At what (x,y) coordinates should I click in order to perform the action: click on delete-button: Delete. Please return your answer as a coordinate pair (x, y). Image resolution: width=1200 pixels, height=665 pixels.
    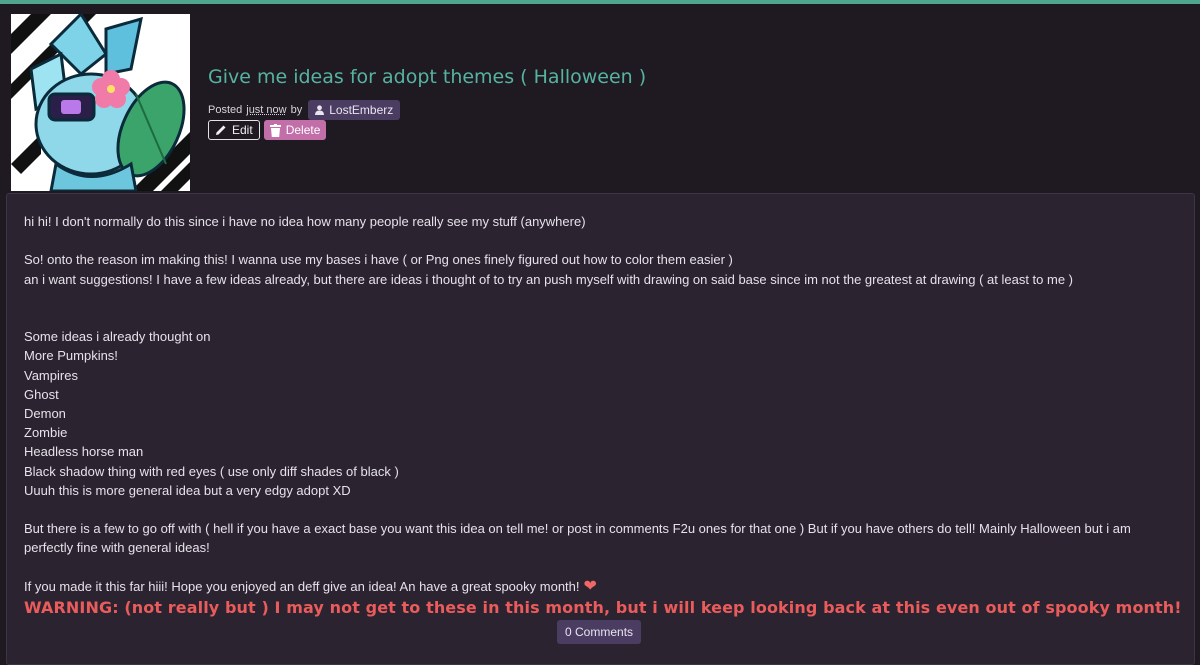
    Looking at the image, I should click on (295, 130).